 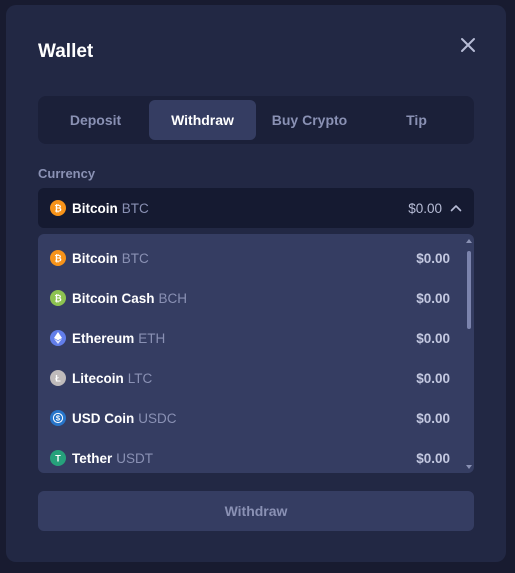 I want to click on tether-icon: T, so click(x=58, y=458).